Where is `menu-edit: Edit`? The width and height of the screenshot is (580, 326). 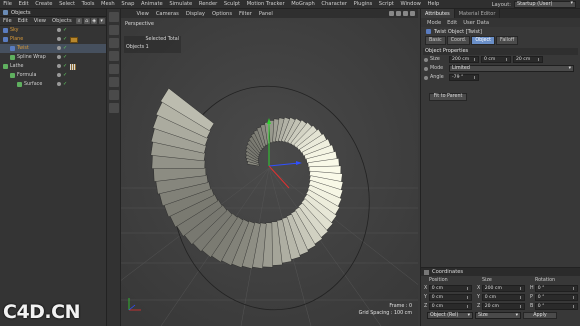
menu-edit: Edit is located at coordinates (23, 4).